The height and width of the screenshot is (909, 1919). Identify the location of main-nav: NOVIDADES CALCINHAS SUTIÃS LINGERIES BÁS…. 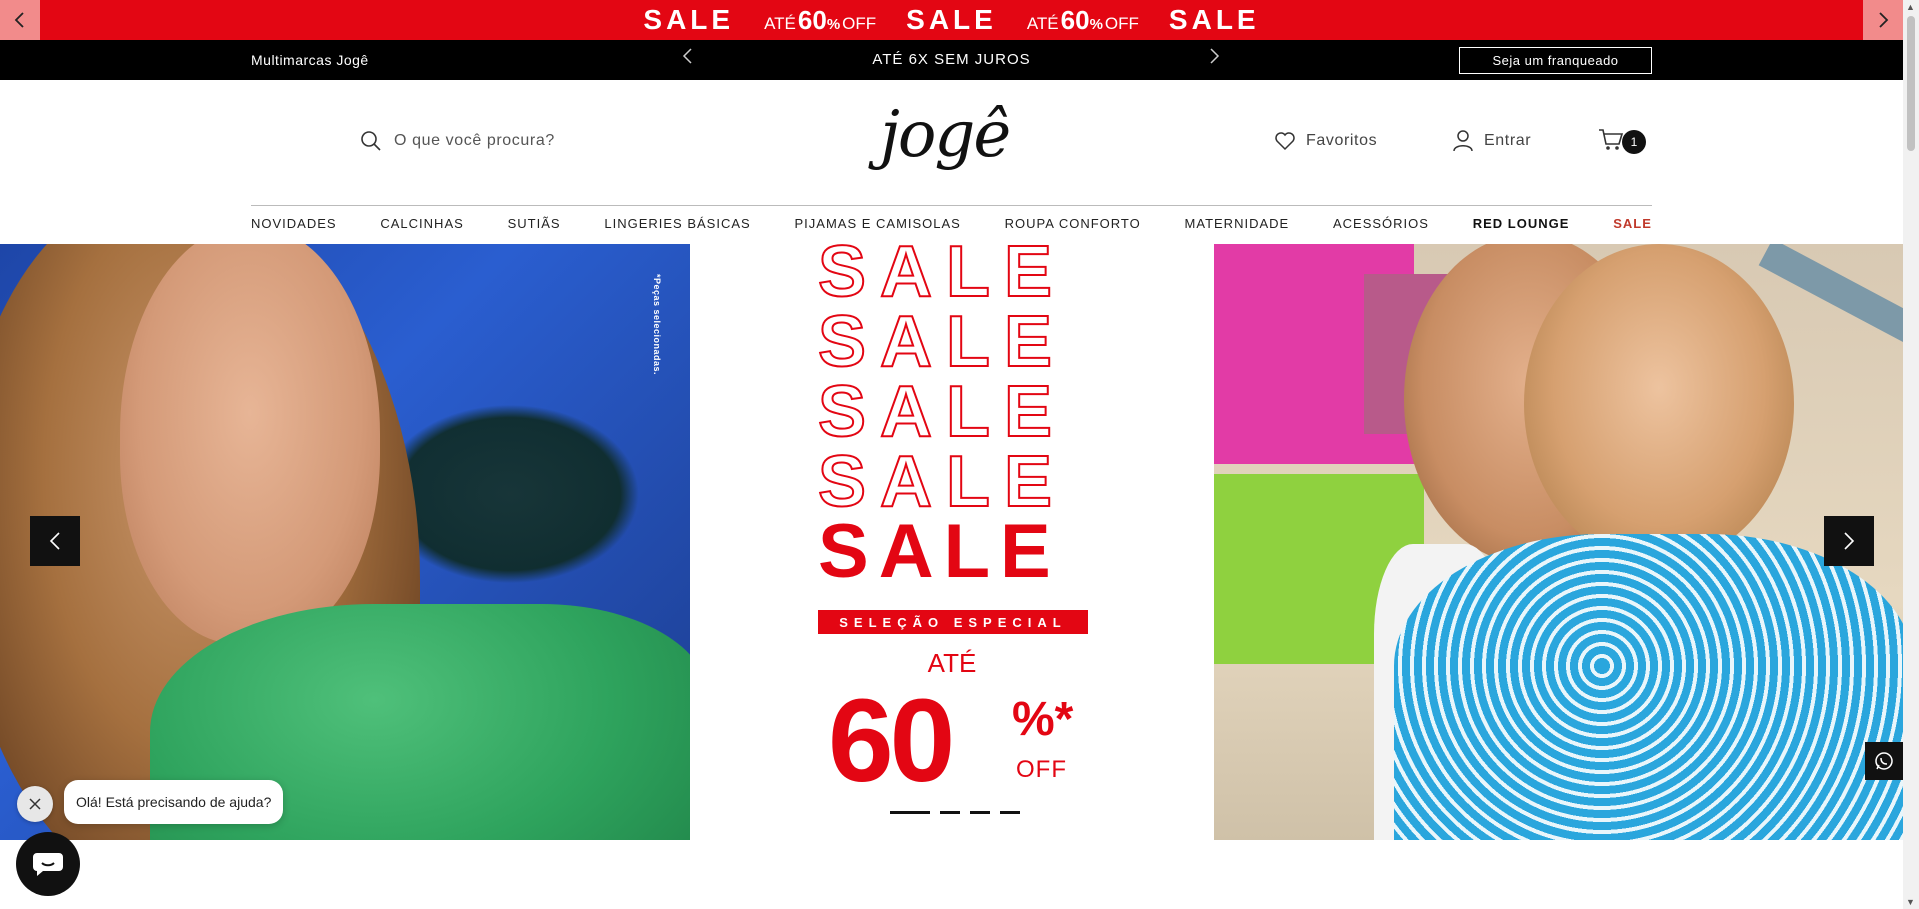
(951, 223).